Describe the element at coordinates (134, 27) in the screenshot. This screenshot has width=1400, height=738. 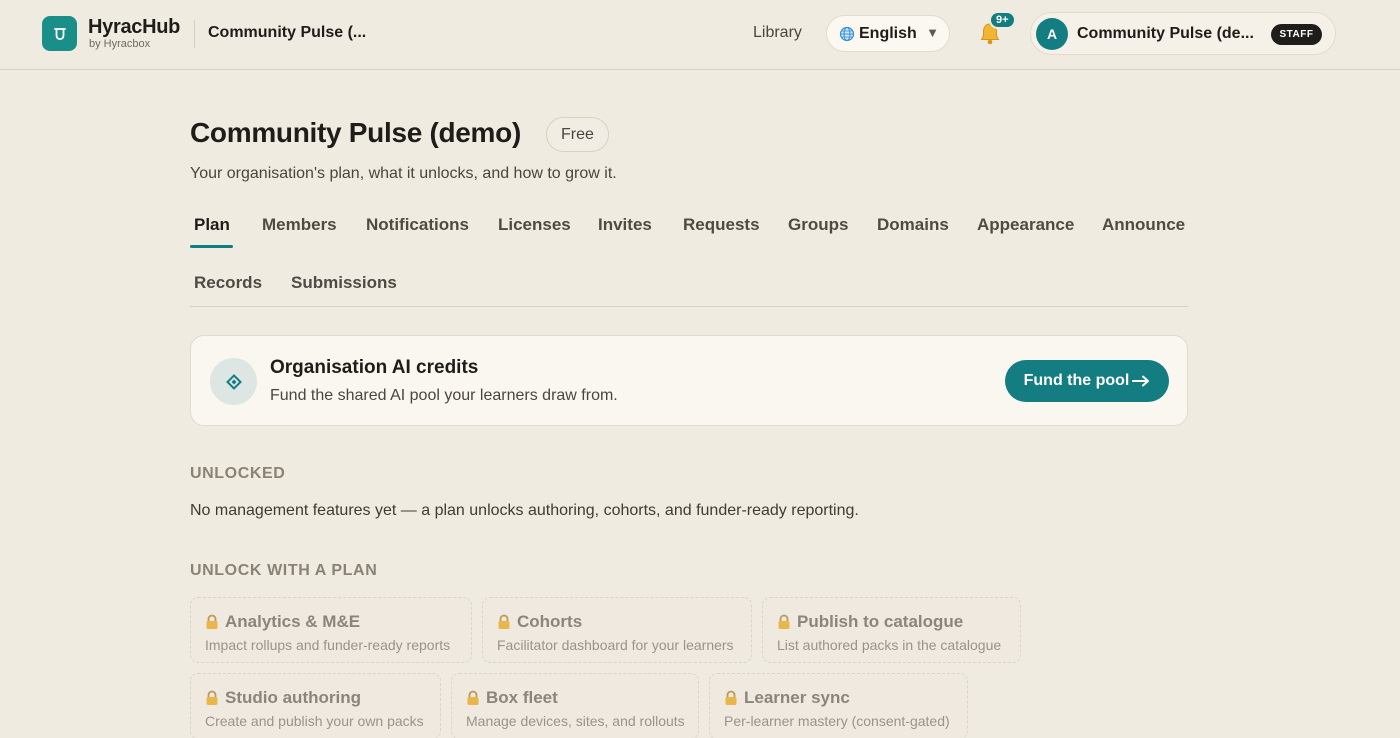
I see `brand-name: HyracHub` at that location.